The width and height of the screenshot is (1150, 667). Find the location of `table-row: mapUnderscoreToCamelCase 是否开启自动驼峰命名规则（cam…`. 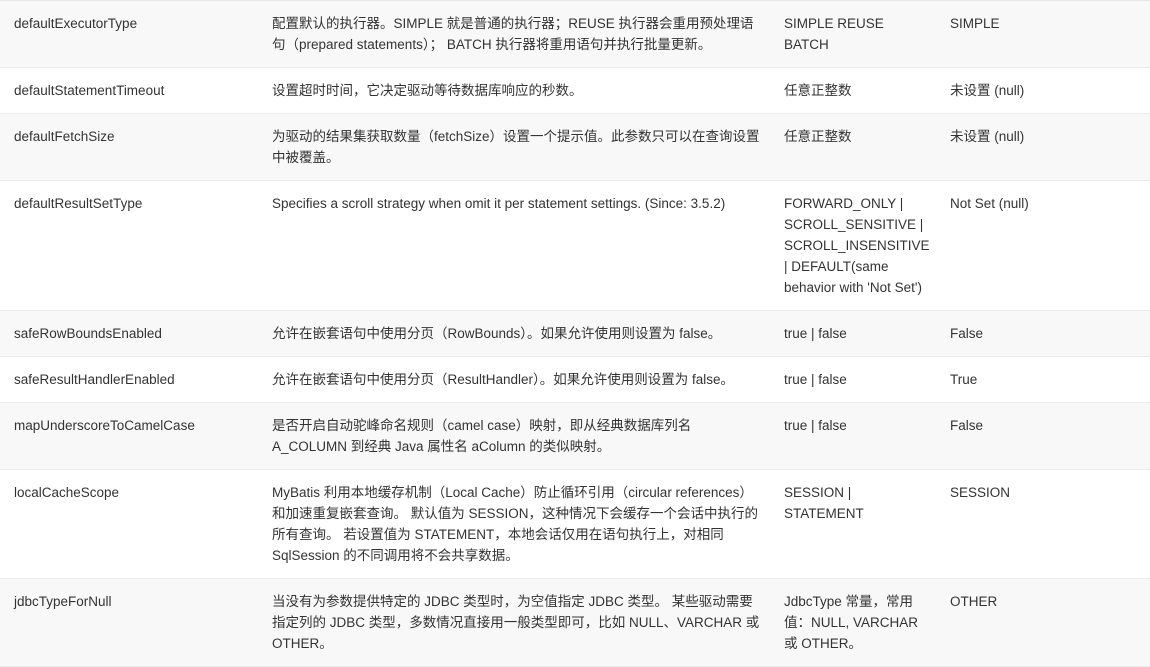

table-row: mapUnderscoreToCamelCase 是否开启自动驼峰命名规则（cam… is located at coordinates (575, 436).